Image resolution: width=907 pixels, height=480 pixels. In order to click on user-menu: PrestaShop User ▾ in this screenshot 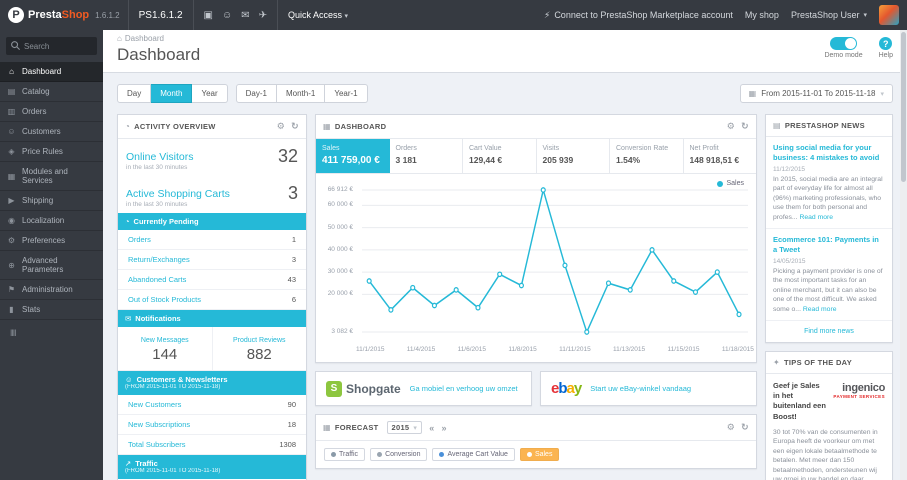, I will do `click(829, 15)`.